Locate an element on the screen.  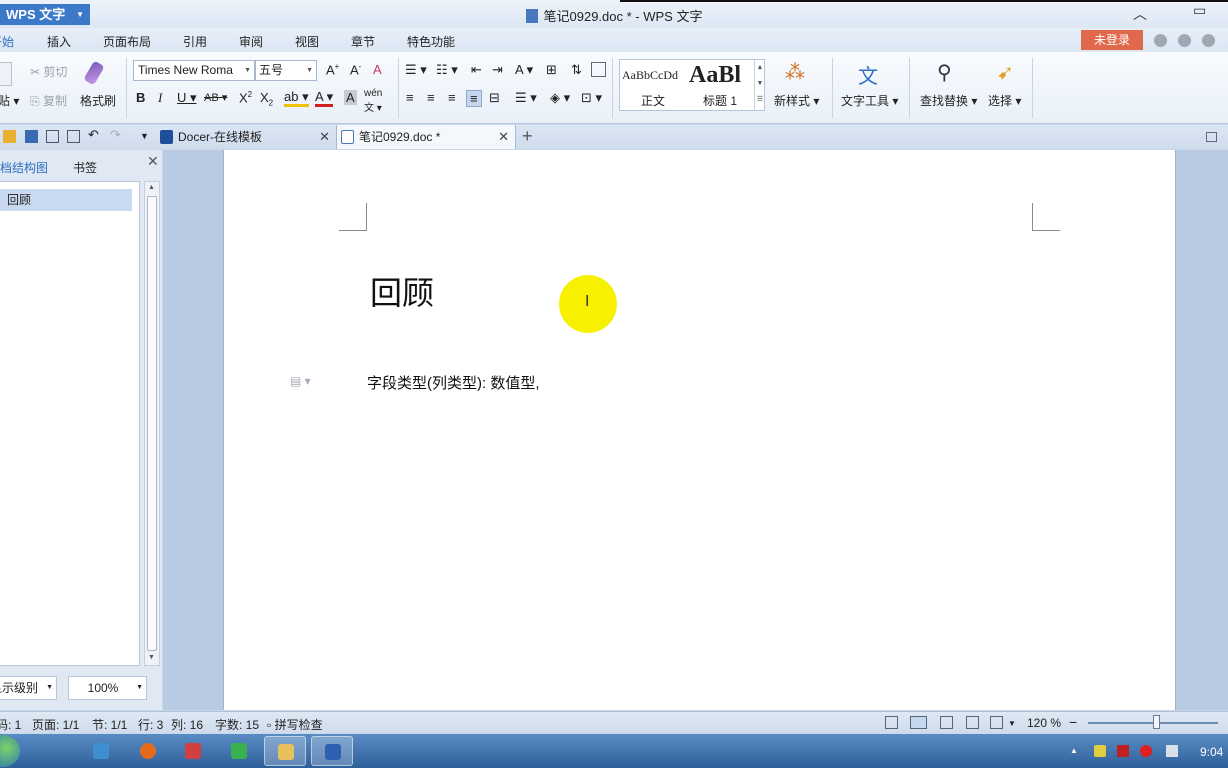
open-icon is located at coordinates (9, 136).